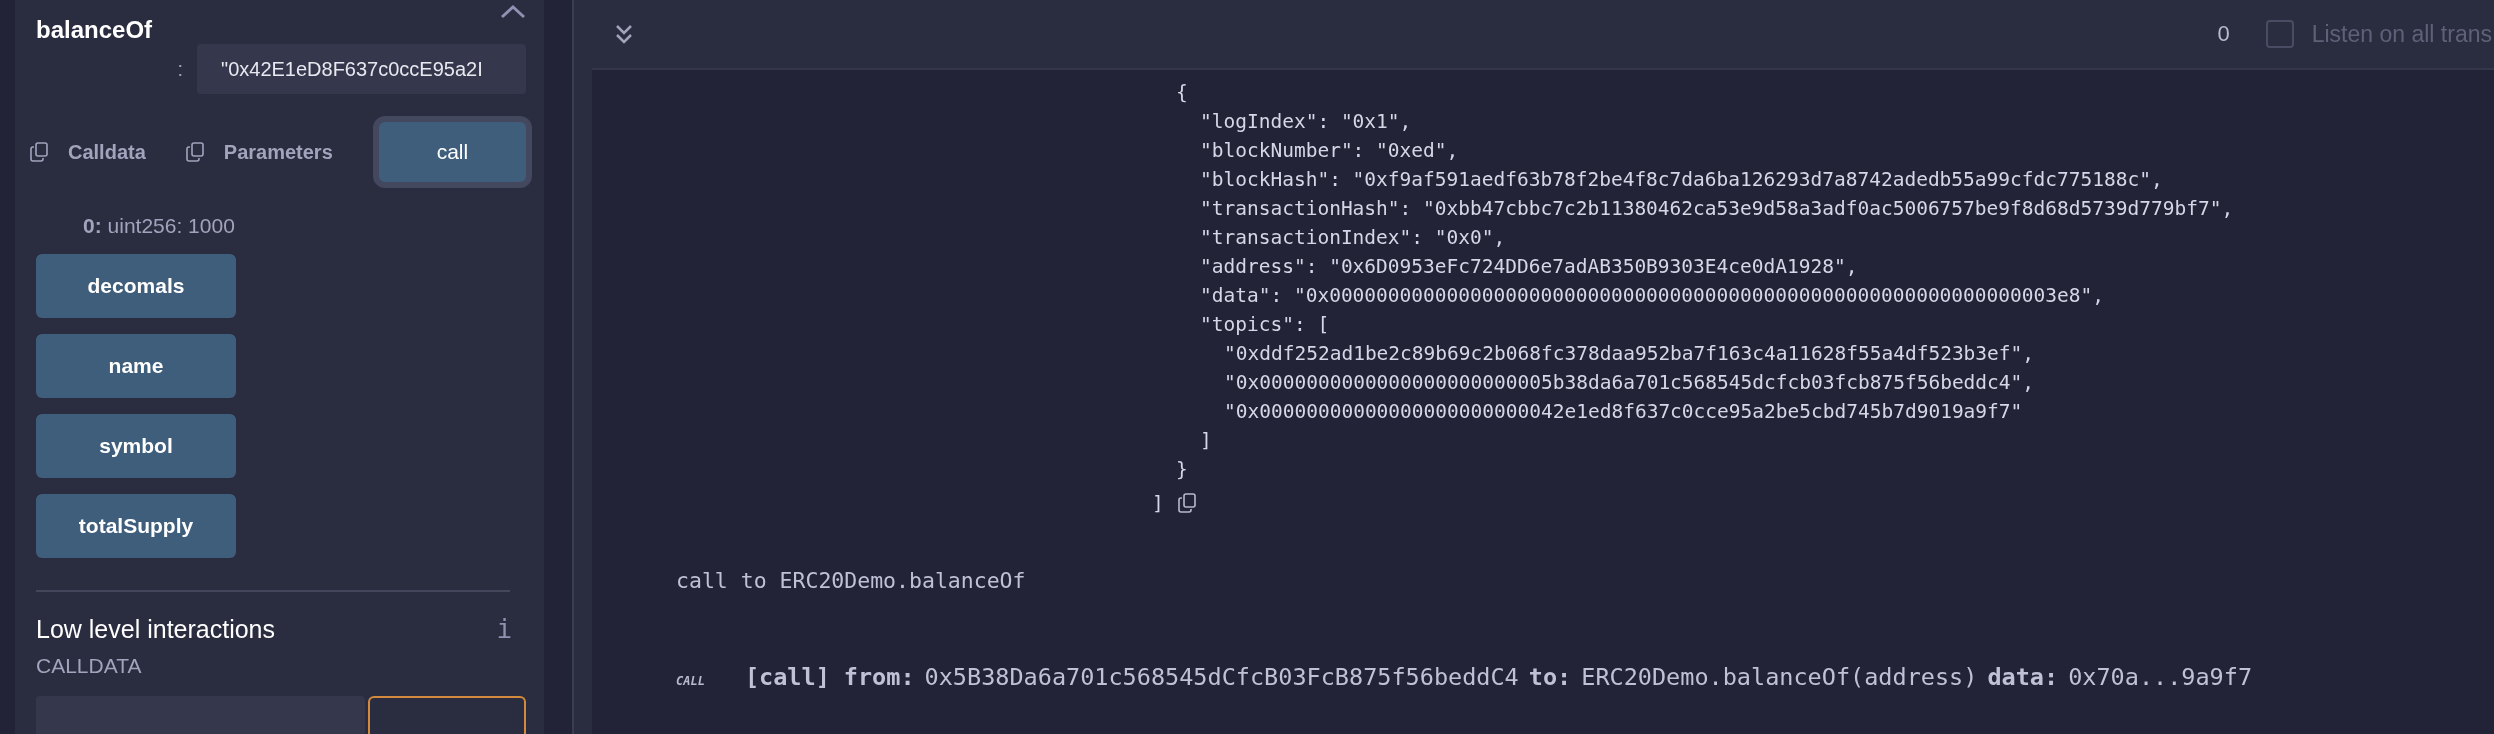 The width and height of the screenshot is (2494, 734). Describe the element at coordinates (690, 681) in the screenshot. I see `call-tag: CALL` at that location.